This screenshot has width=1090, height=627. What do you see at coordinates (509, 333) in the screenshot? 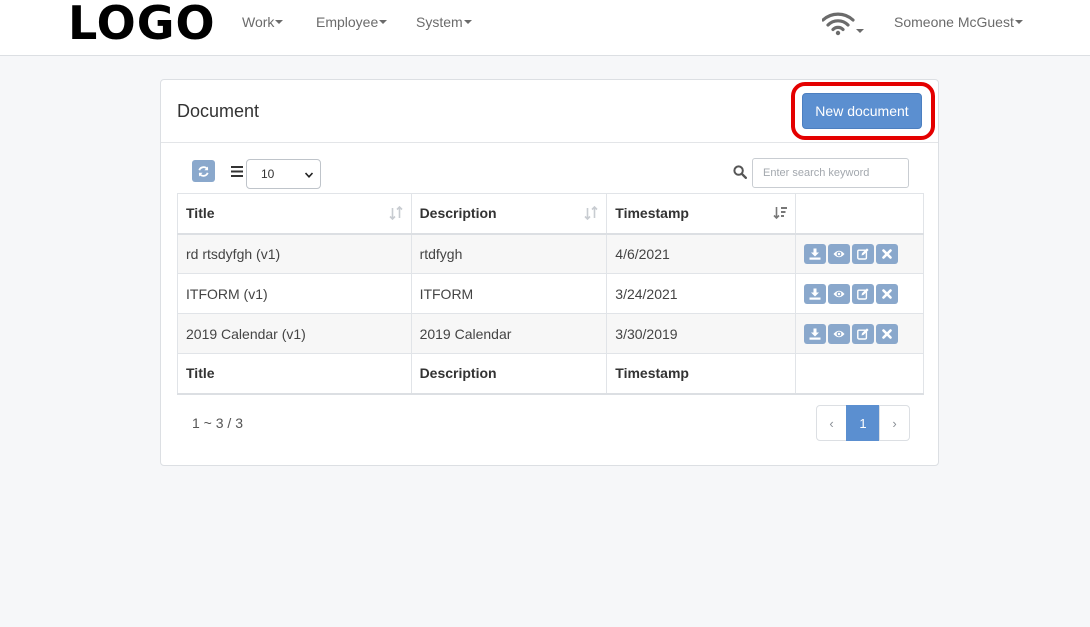
I see `cell-description: 2019 Calendar` at bounding box center [509, 333].